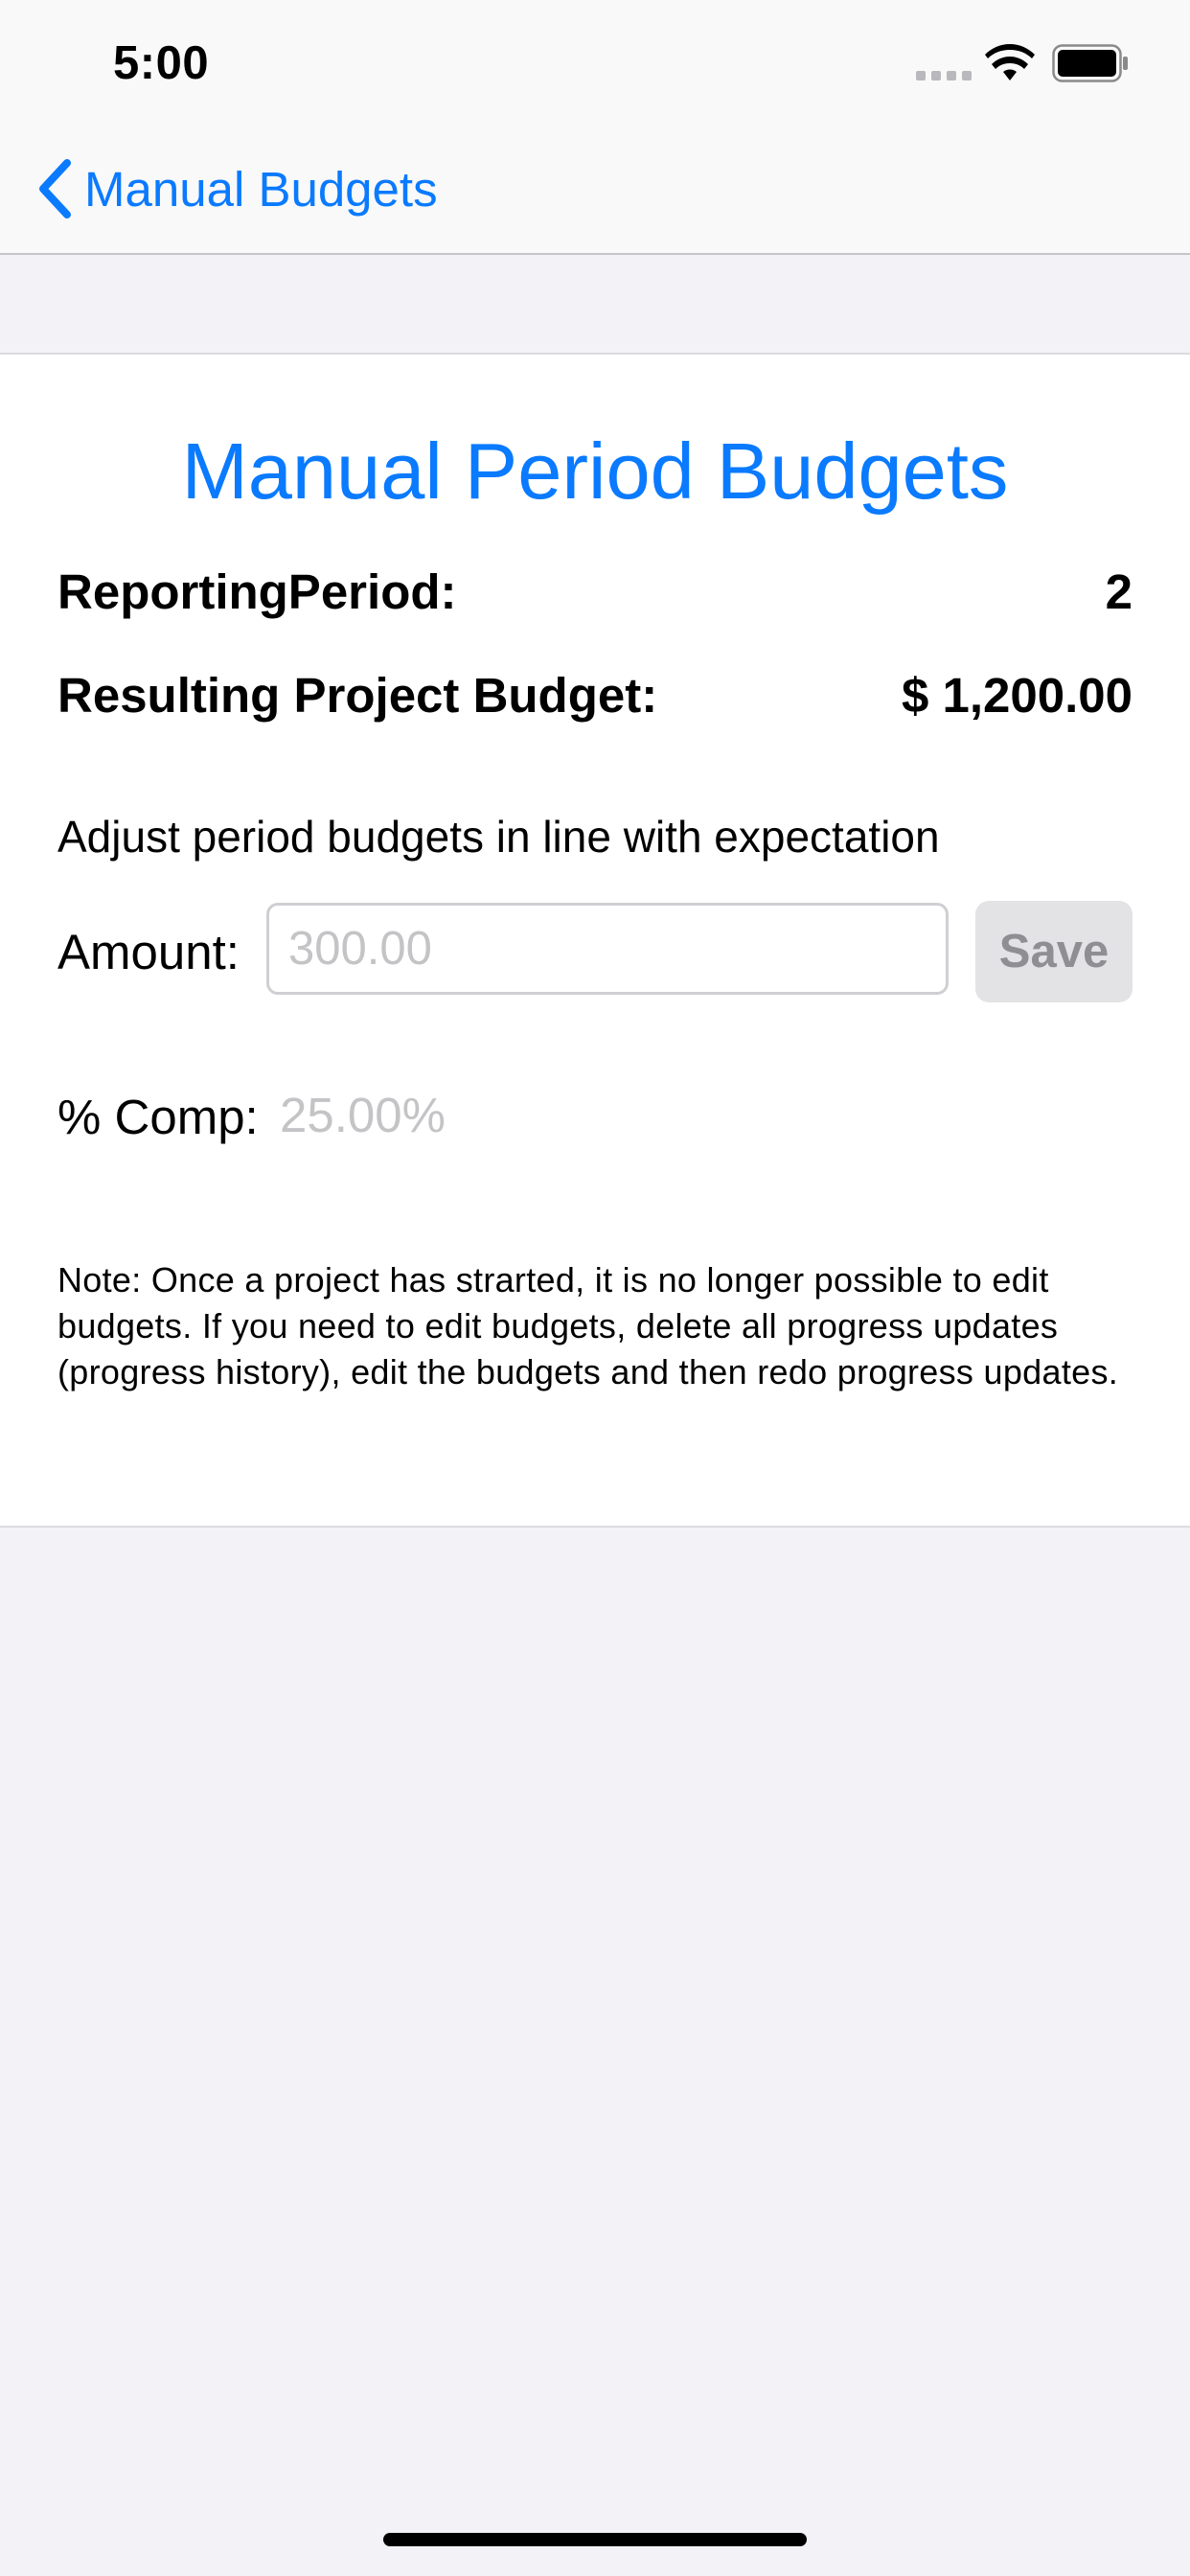  What do you see at coordinates (1119, 591) in the screenshot?
I see `reporting-period-value: 2` at bounding box center [1119, 591].